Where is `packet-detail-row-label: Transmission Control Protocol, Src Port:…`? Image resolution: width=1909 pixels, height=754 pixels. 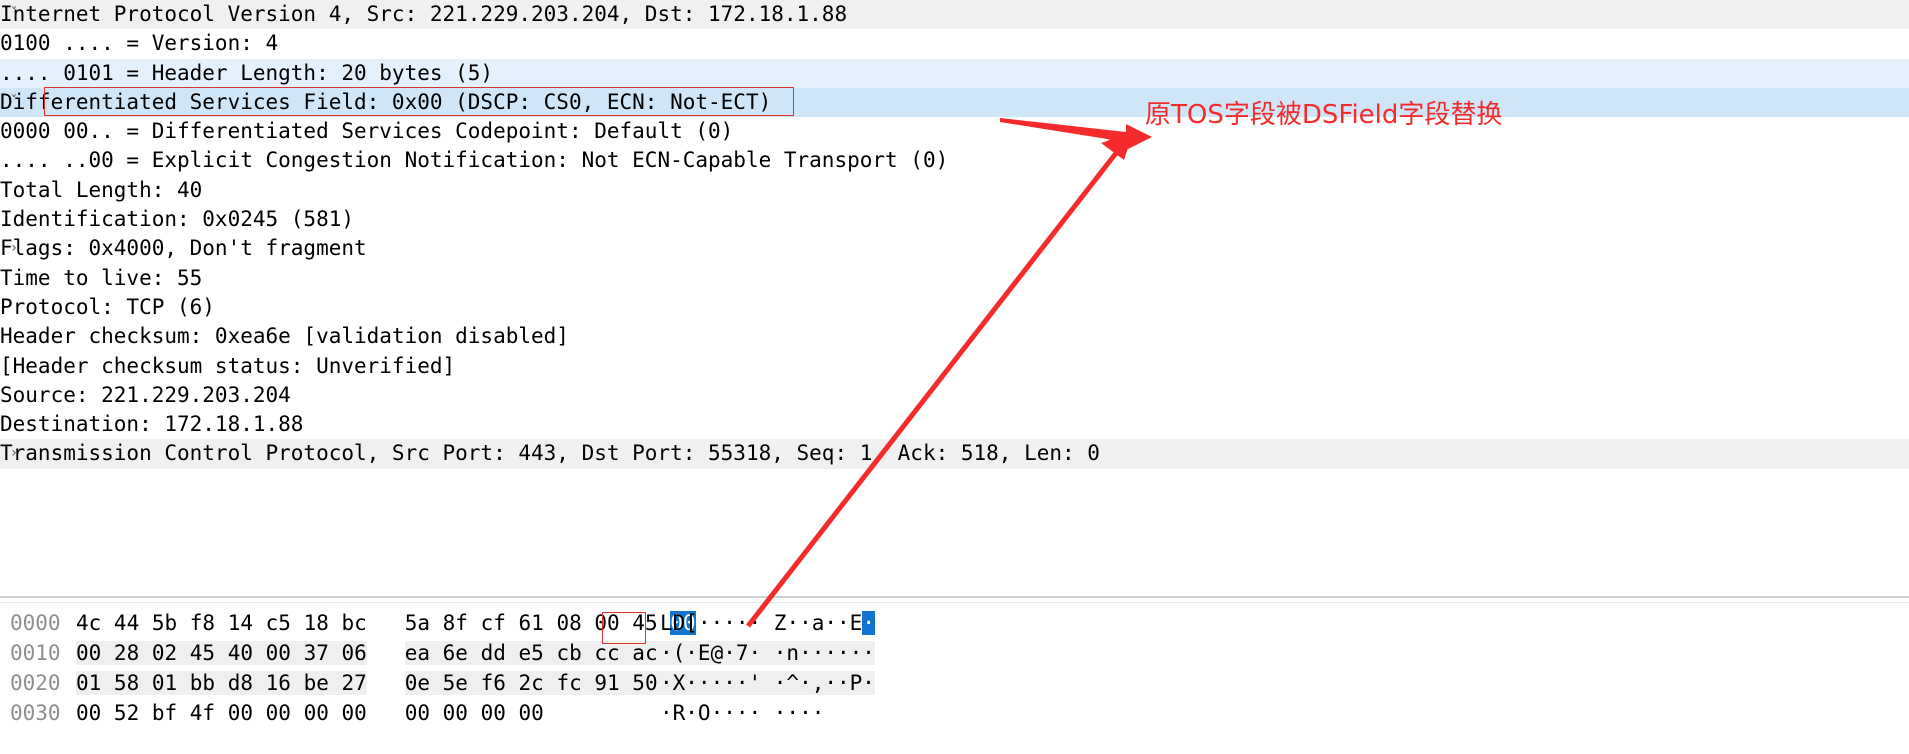
packet-detail-row-label: Transmission Control Protocol, Src Port:… is located at coordinates (550, 453).